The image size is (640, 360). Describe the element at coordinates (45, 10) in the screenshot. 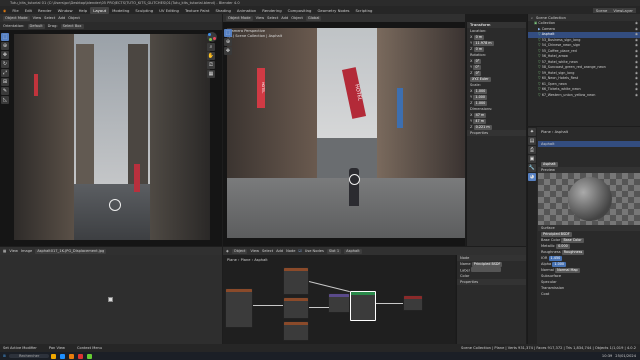

I see `menu-render: Render` at that location.